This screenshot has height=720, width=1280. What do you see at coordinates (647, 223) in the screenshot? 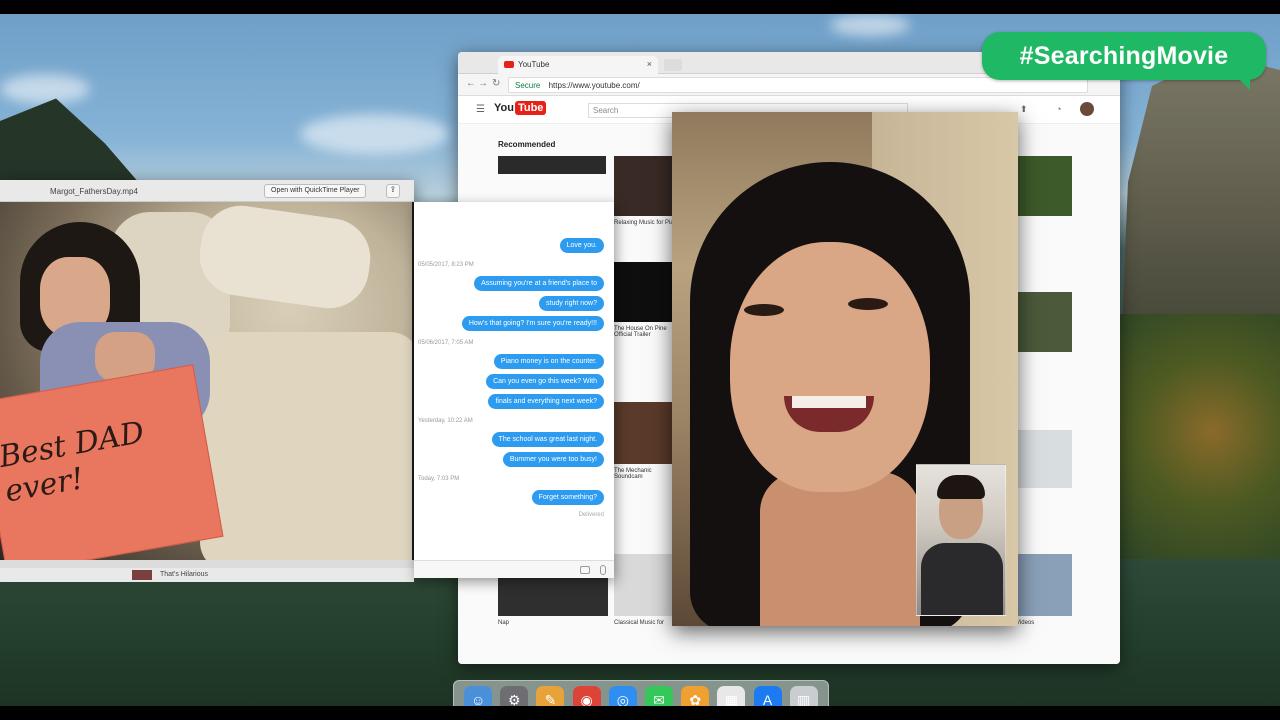
I see `video-title: Relaxing Music for Piano` at bounding box center [647, 223].